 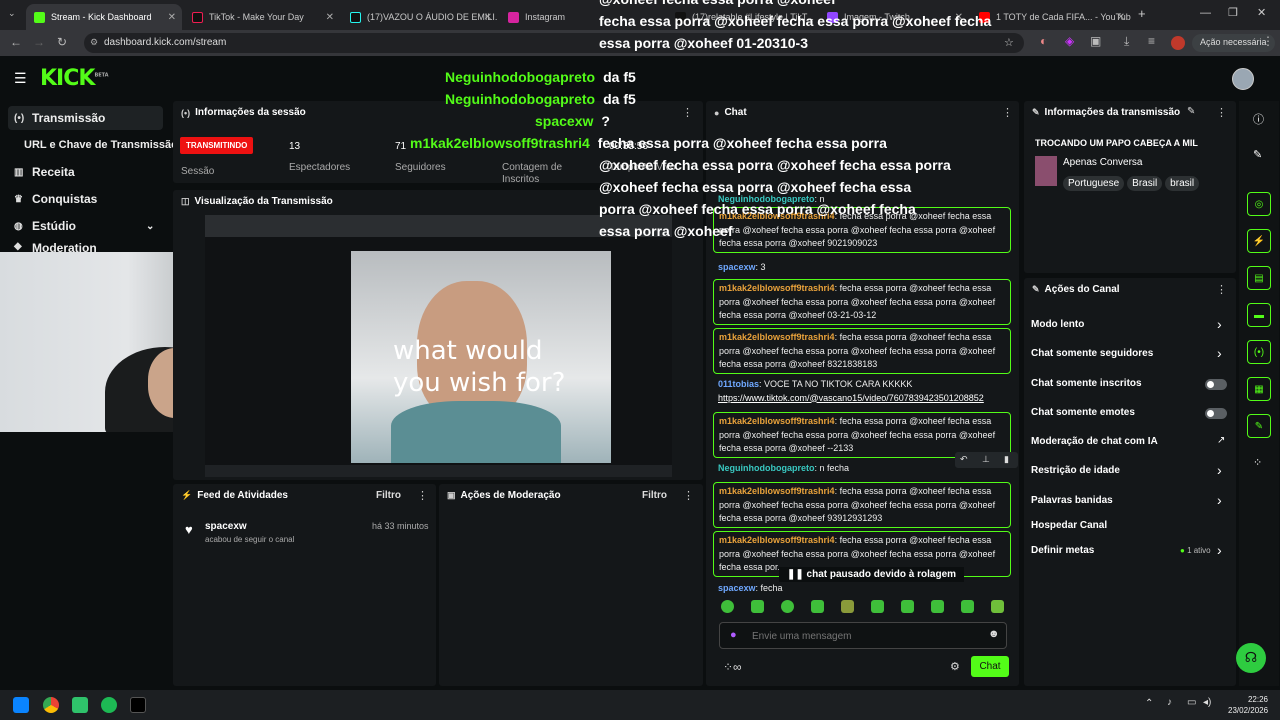 What do you see at coordinates (62, 42) in the screenshot?
I see `reload-icon: ↻` at bounding box center [62, 42].